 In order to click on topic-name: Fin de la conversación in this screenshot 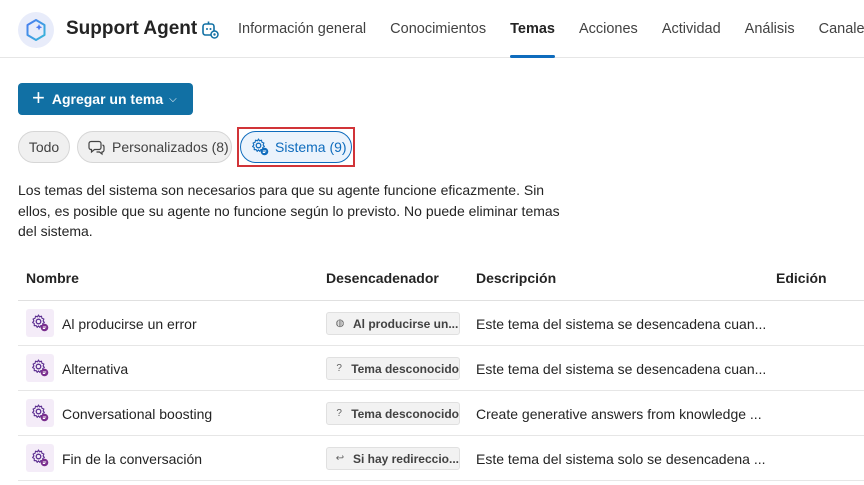, I will do `click(132, 459)`.